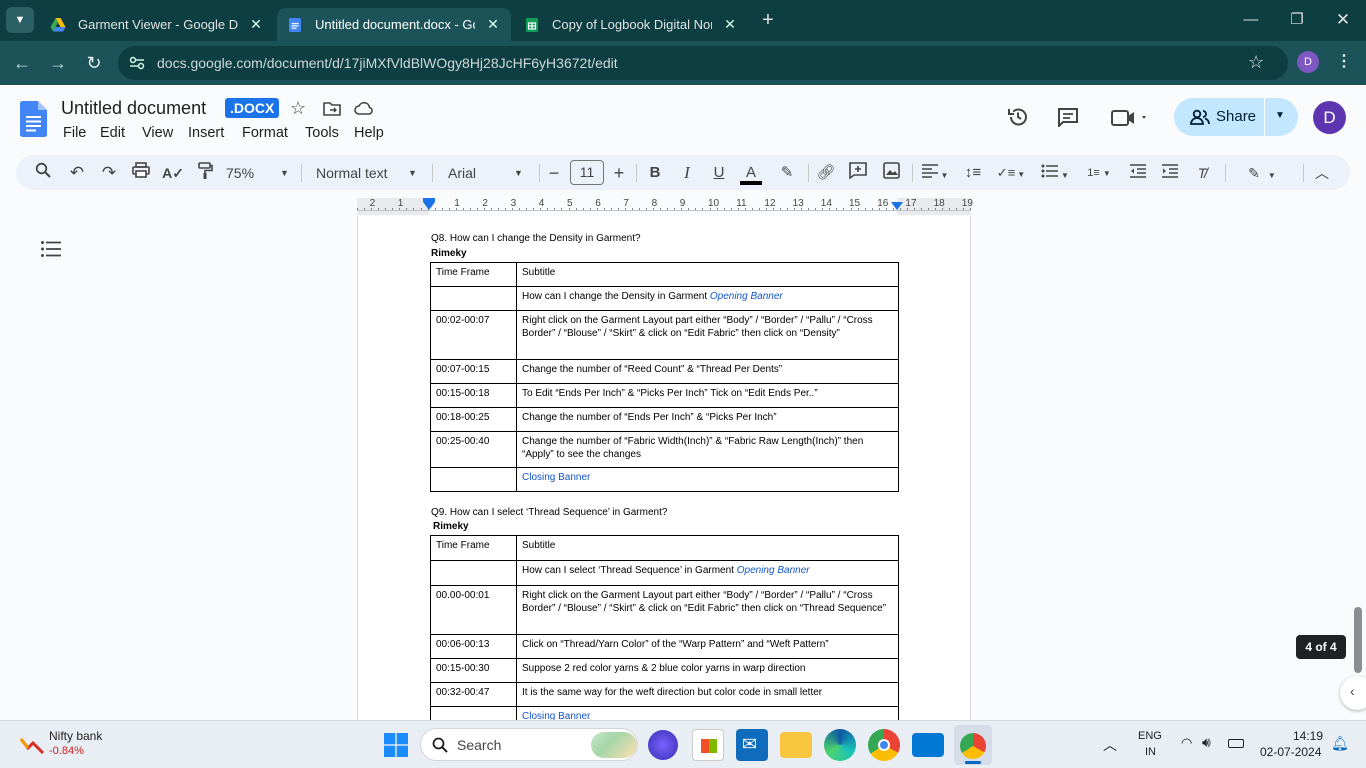 Image resolution: width=1366 pixels, height=768 pixels. Describe the element at coordinates (796, 745) in the screenshot. I see `file-explorer-icon` at that location.